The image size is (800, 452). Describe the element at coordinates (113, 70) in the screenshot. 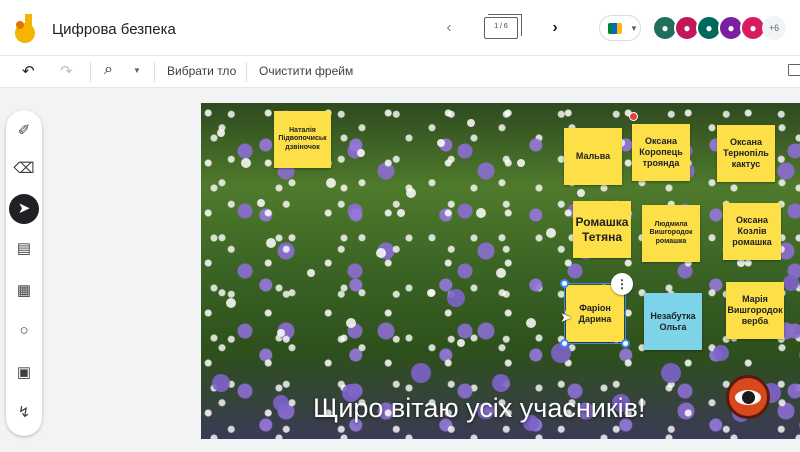

I see `zoom-icon: ⌕` at that location.